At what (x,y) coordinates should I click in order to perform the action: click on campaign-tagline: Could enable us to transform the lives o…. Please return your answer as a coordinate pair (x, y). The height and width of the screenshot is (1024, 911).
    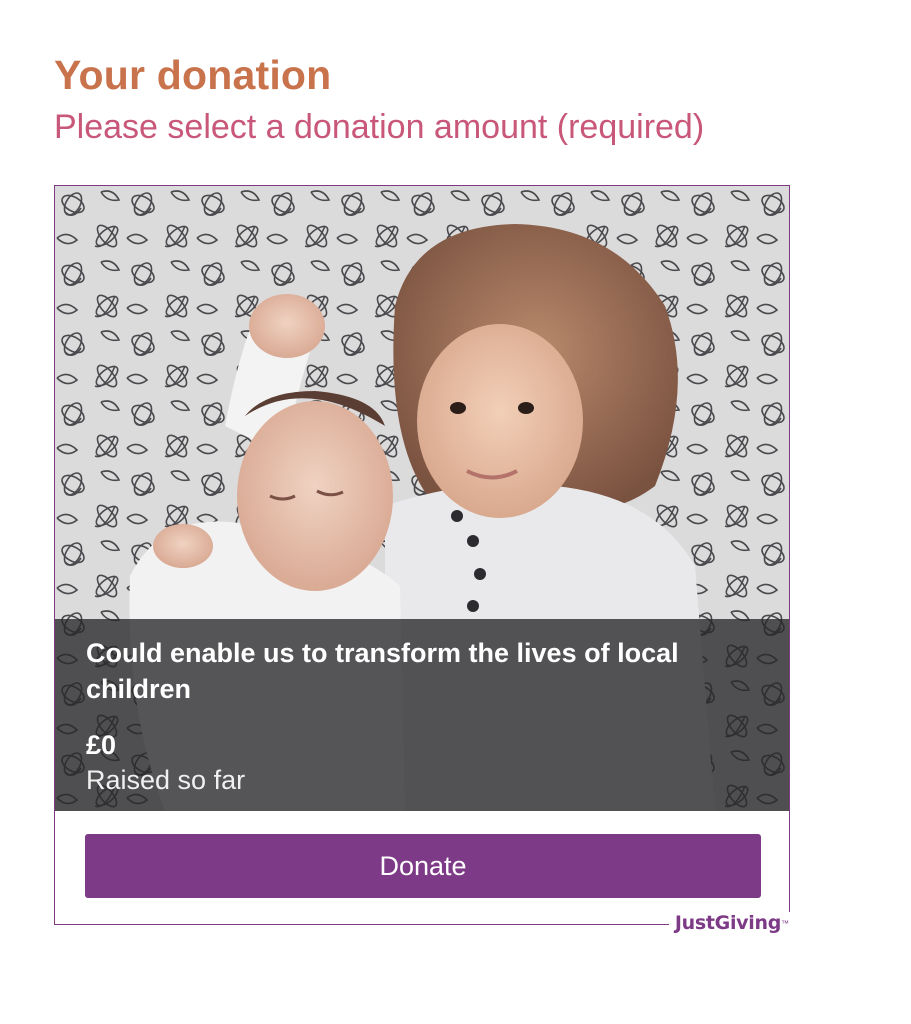
    Looking at the image, I should click on (382, 671).